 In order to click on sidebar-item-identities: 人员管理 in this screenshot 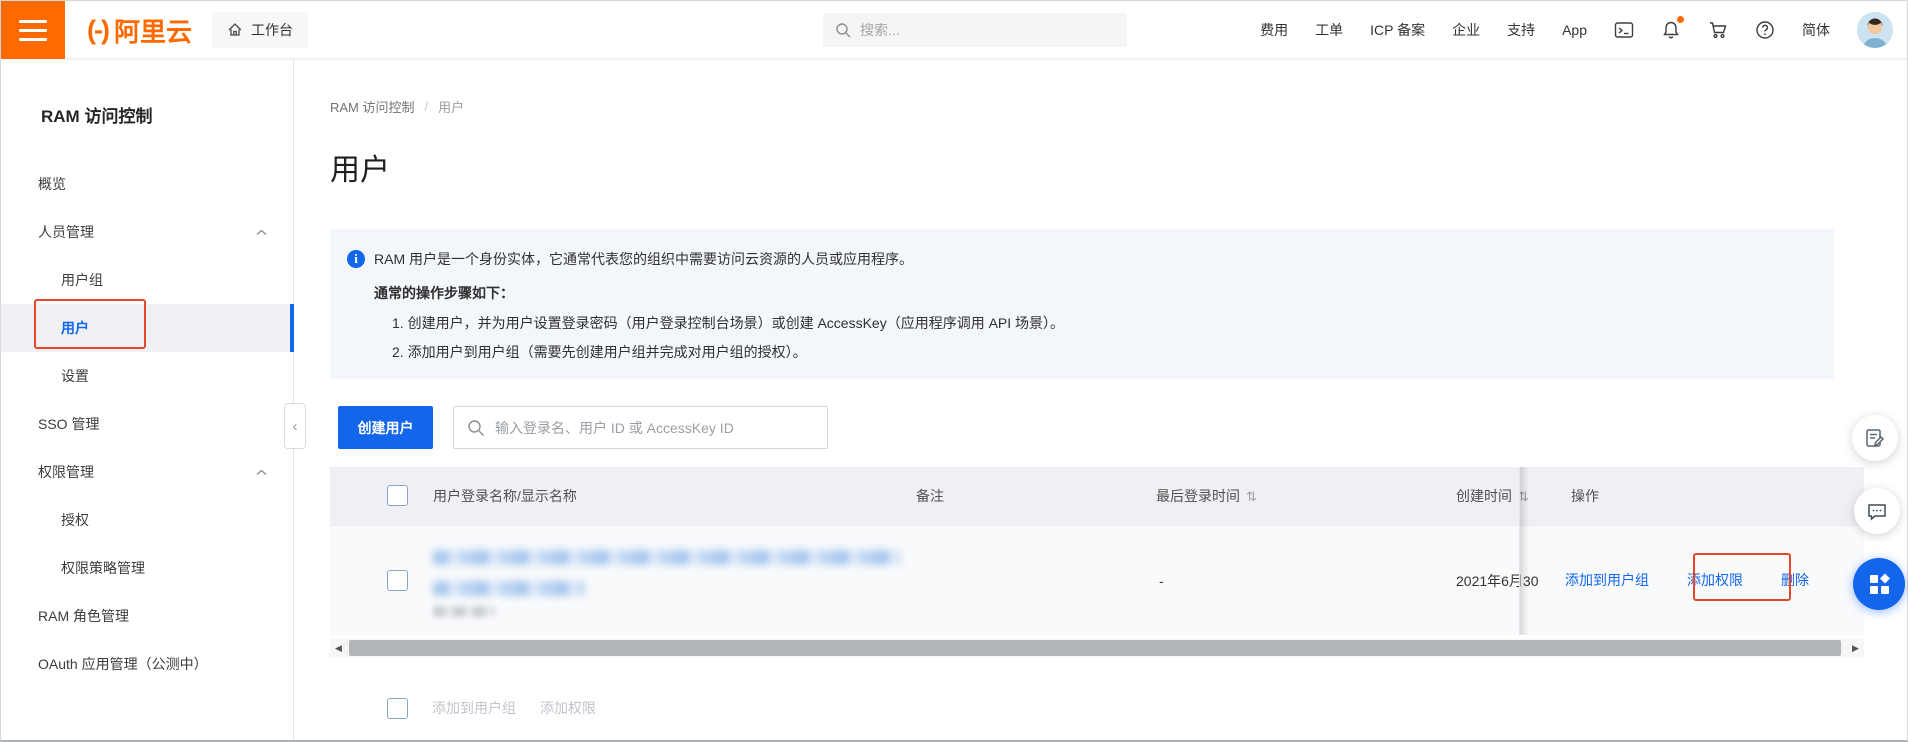, I will do `click(147, 232)`.